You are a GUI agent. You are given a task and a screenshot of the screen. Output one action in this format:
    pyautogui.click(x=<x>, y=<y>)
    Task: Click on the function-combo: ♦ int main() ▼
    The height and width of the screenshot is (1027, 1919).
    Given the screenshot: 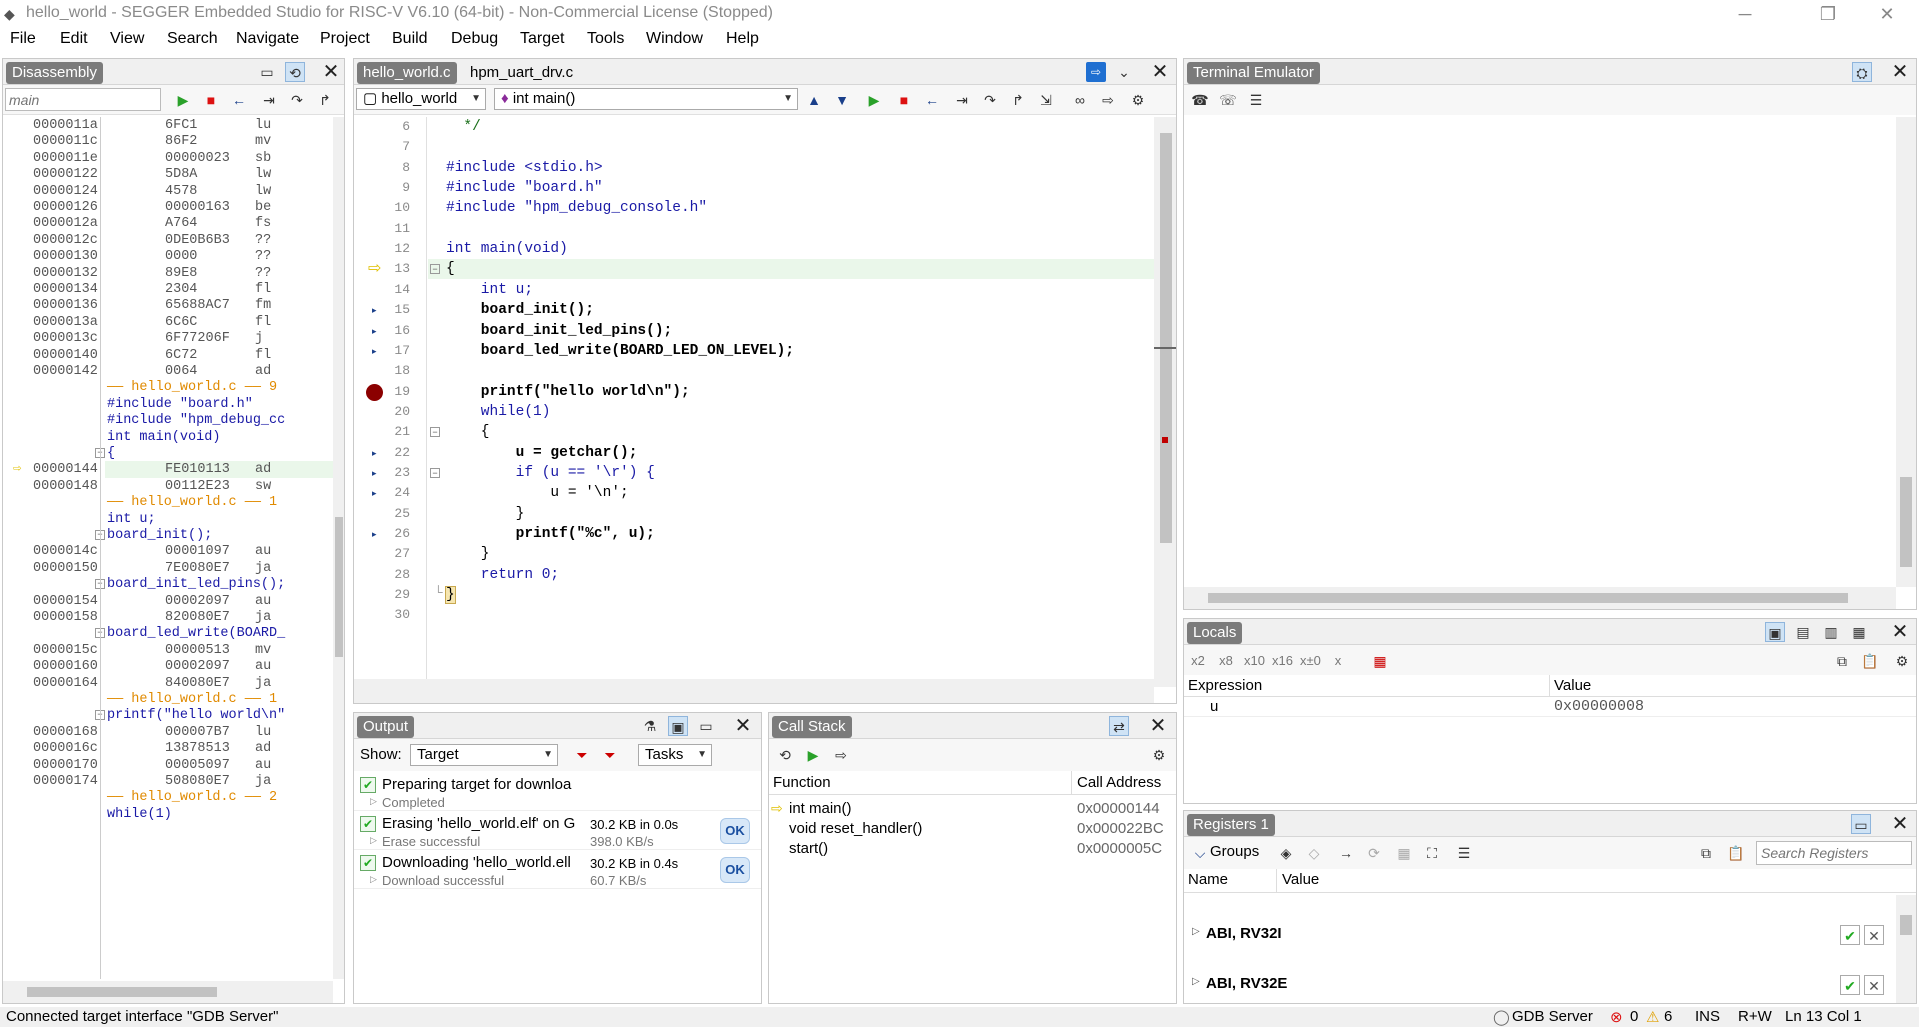 What is the action you would take?
    pyautogui.click(x=646, y=99)
    